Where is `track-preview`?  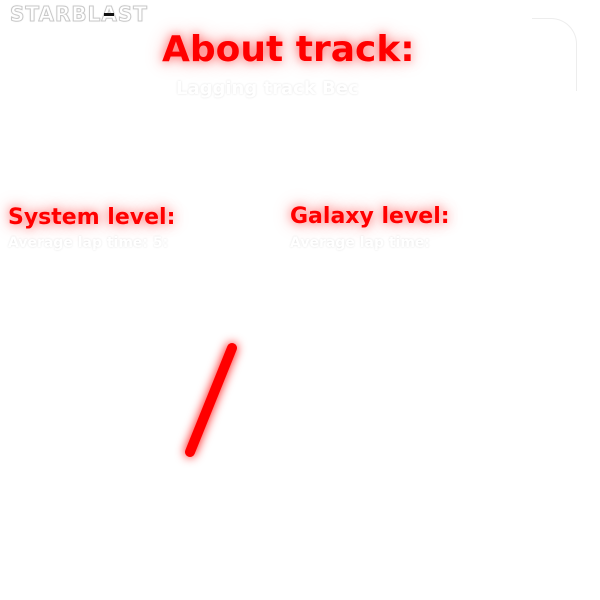 track-preview is located at coordinates (292, 460).